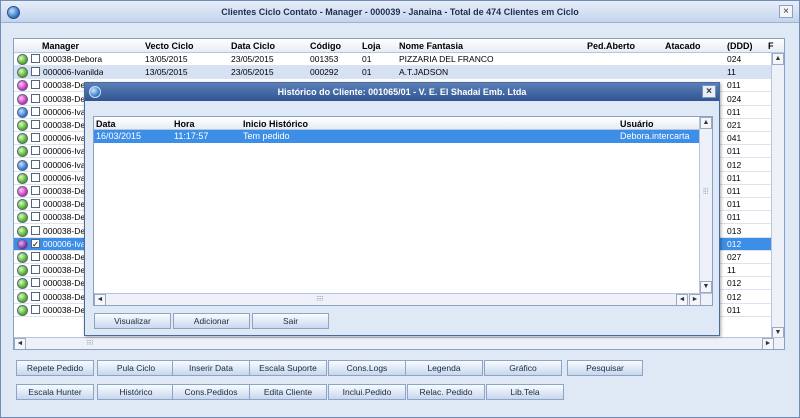  What do you see at coordinates (605, 368) in the screenshot?
I see `action-button: Pesquisar` at bounding box center [605, 368].